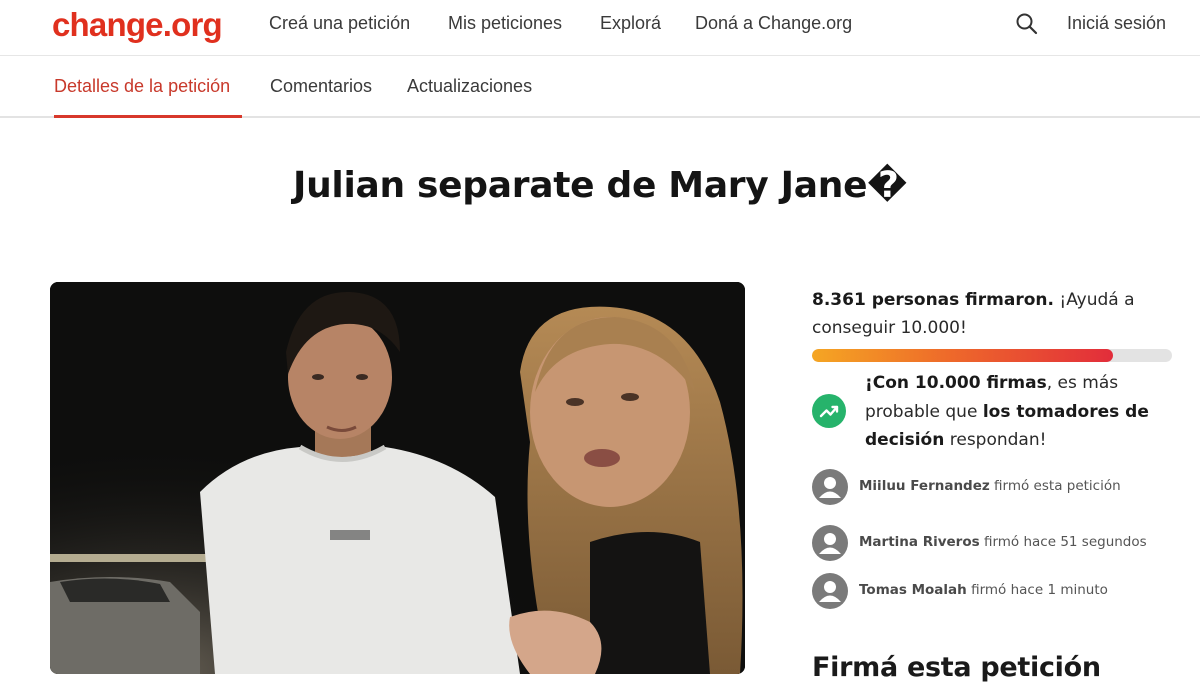  I want to click on signer-action: firmó hace 1 minuto, so click(1037, 590).